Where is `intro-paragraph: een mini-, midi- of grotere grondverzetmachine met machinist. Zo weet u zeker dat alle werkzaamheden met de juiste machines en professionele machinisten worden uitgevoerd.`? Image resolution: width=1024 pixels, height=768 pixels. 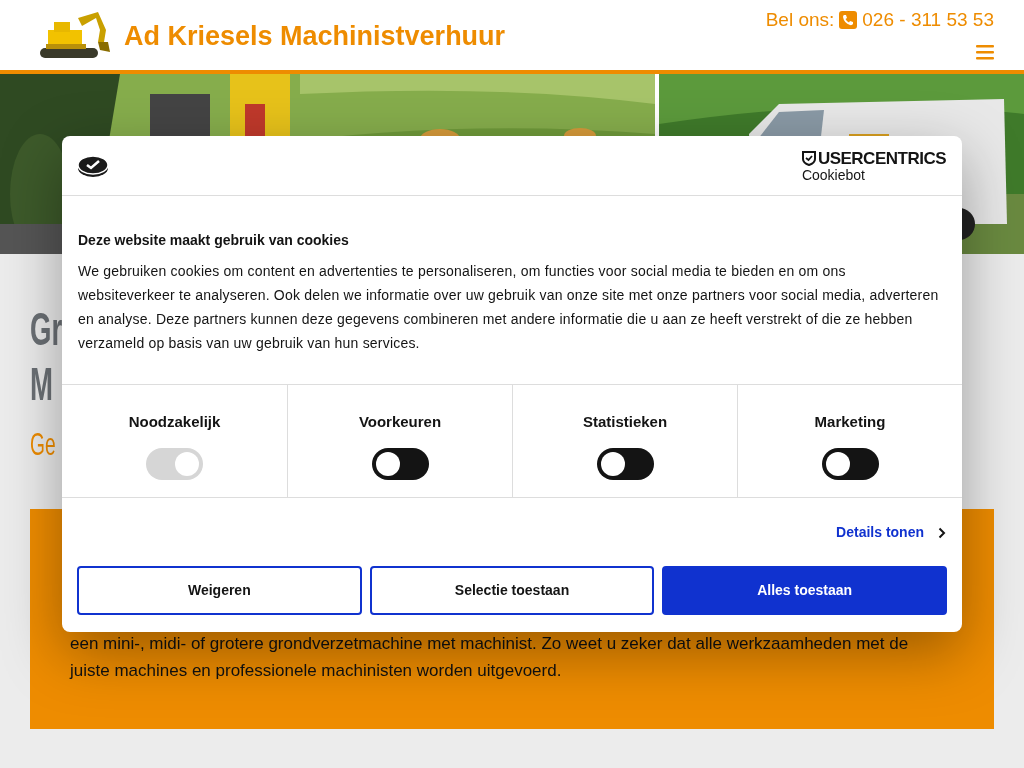 intro-paragraph: een mini-, midi- of grotere grondverzetmachine met machinist. Zo weet u zeker dat alle werkzaamheden met de juiste machines en professionele machinisten worden uitgevoerd. is located at coordinates (490, 657).